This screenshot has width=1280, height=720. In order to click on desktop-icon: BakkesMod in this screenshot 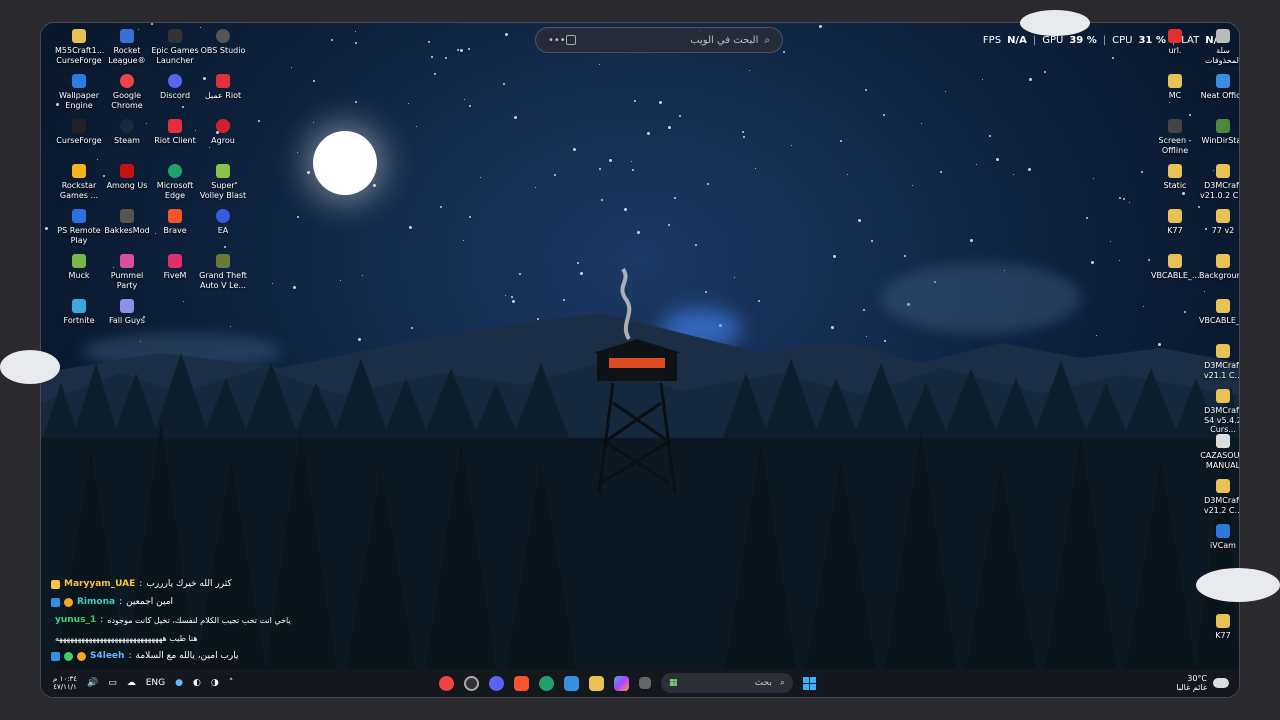, I will do `click(127, 222)`.